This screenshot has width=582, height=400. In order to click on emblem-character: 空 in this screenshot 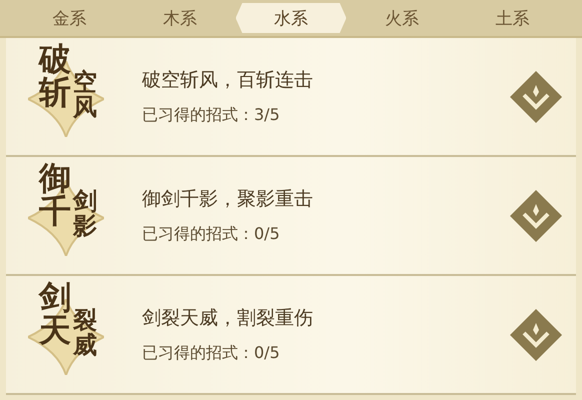, I will do `click(85, 81)`.